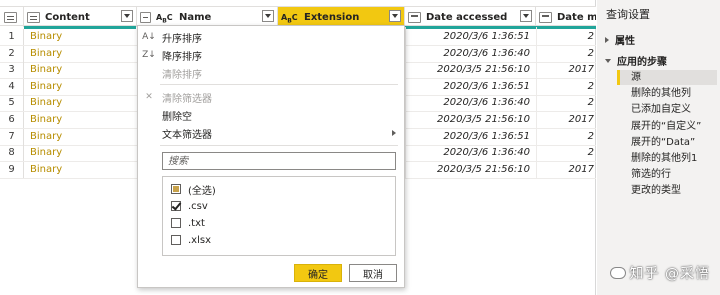 The image size is (720, 295). What do you see at coordinates (12, 153) in the screenshot?
I see `row-number: 8` at bounding box center [12, 153].